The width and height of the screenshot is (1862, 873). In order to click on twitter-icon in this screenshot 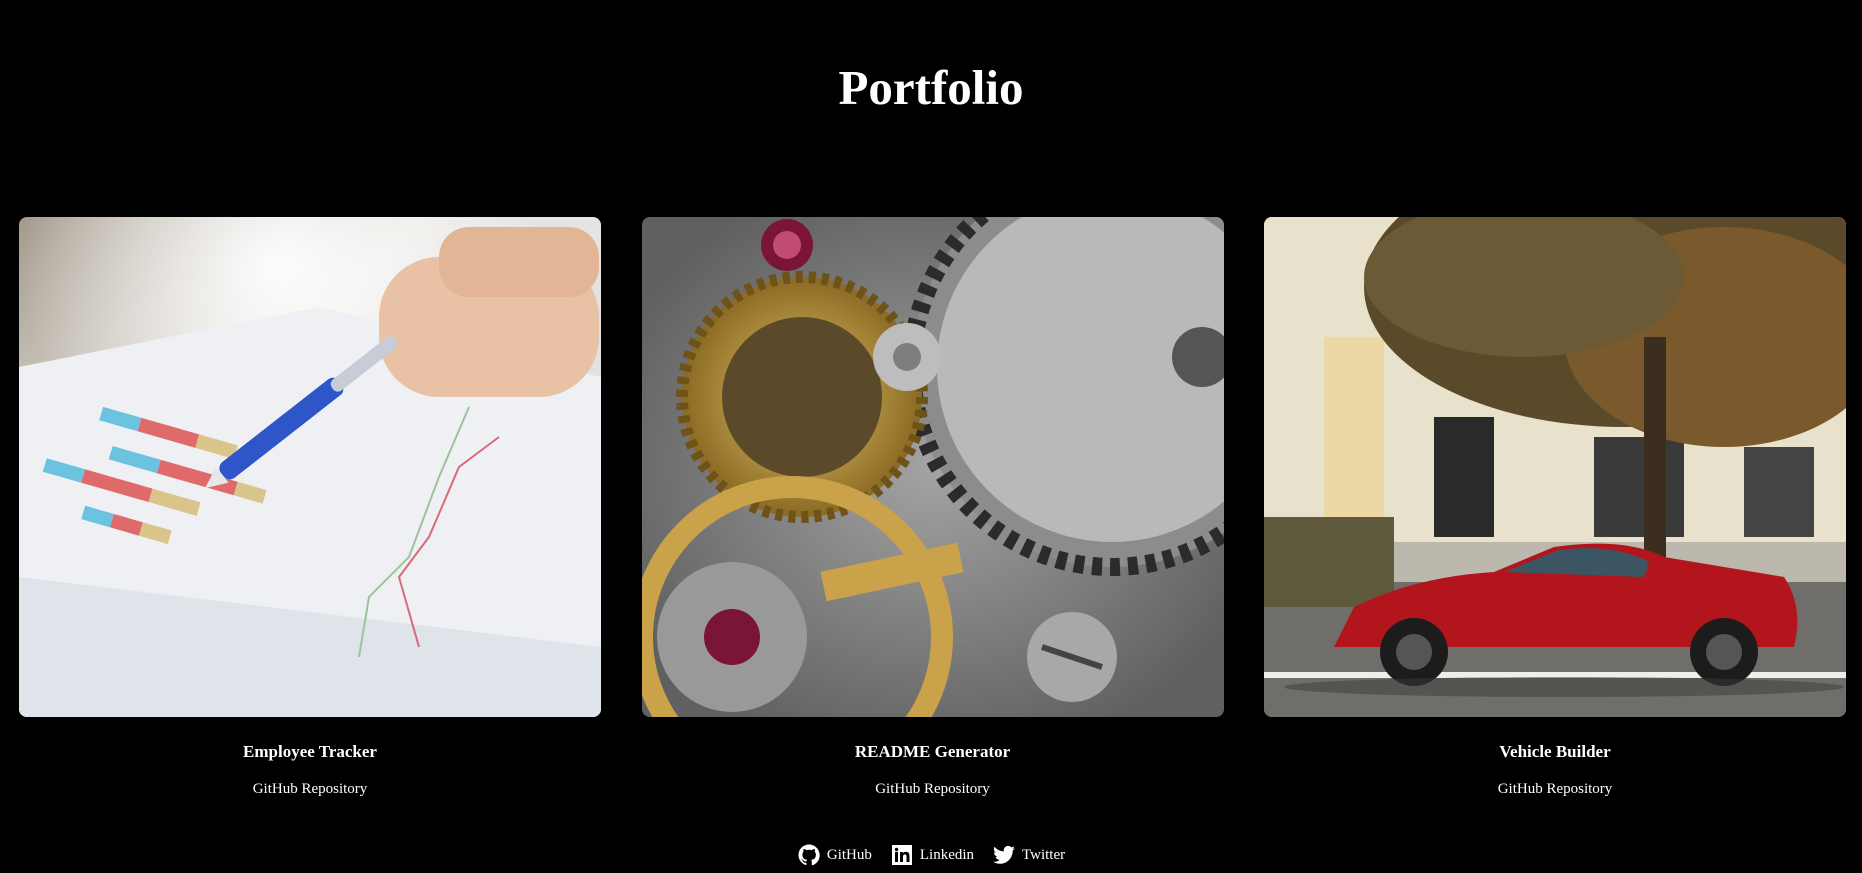, I will do `click(1004, 855)`.